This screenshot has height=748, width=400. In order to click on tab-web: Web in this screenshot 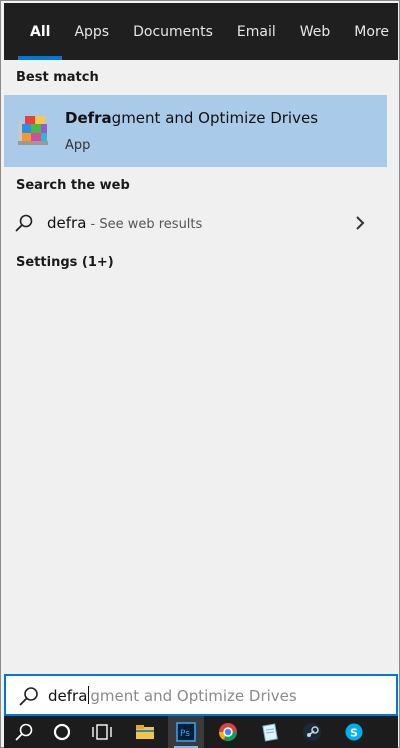, I will do `click(315, 31)`.